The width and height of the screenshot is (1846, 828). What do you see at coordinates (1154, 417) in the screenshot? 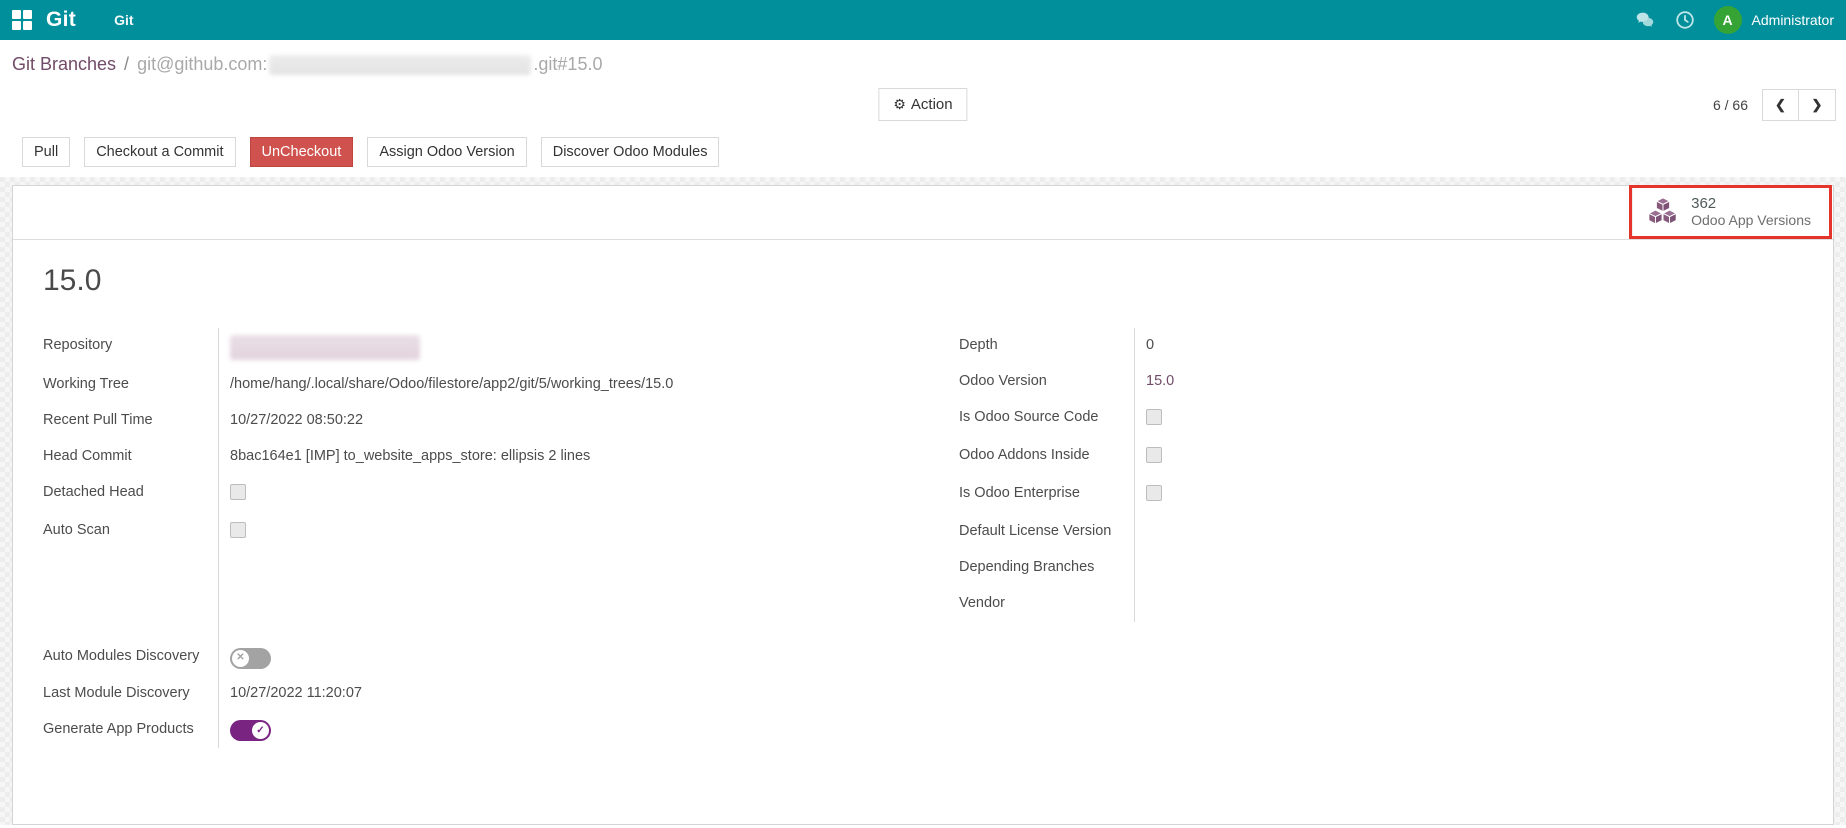
I see `is-odoo-source-code-checkbox` at bounding box center [1154, 417].